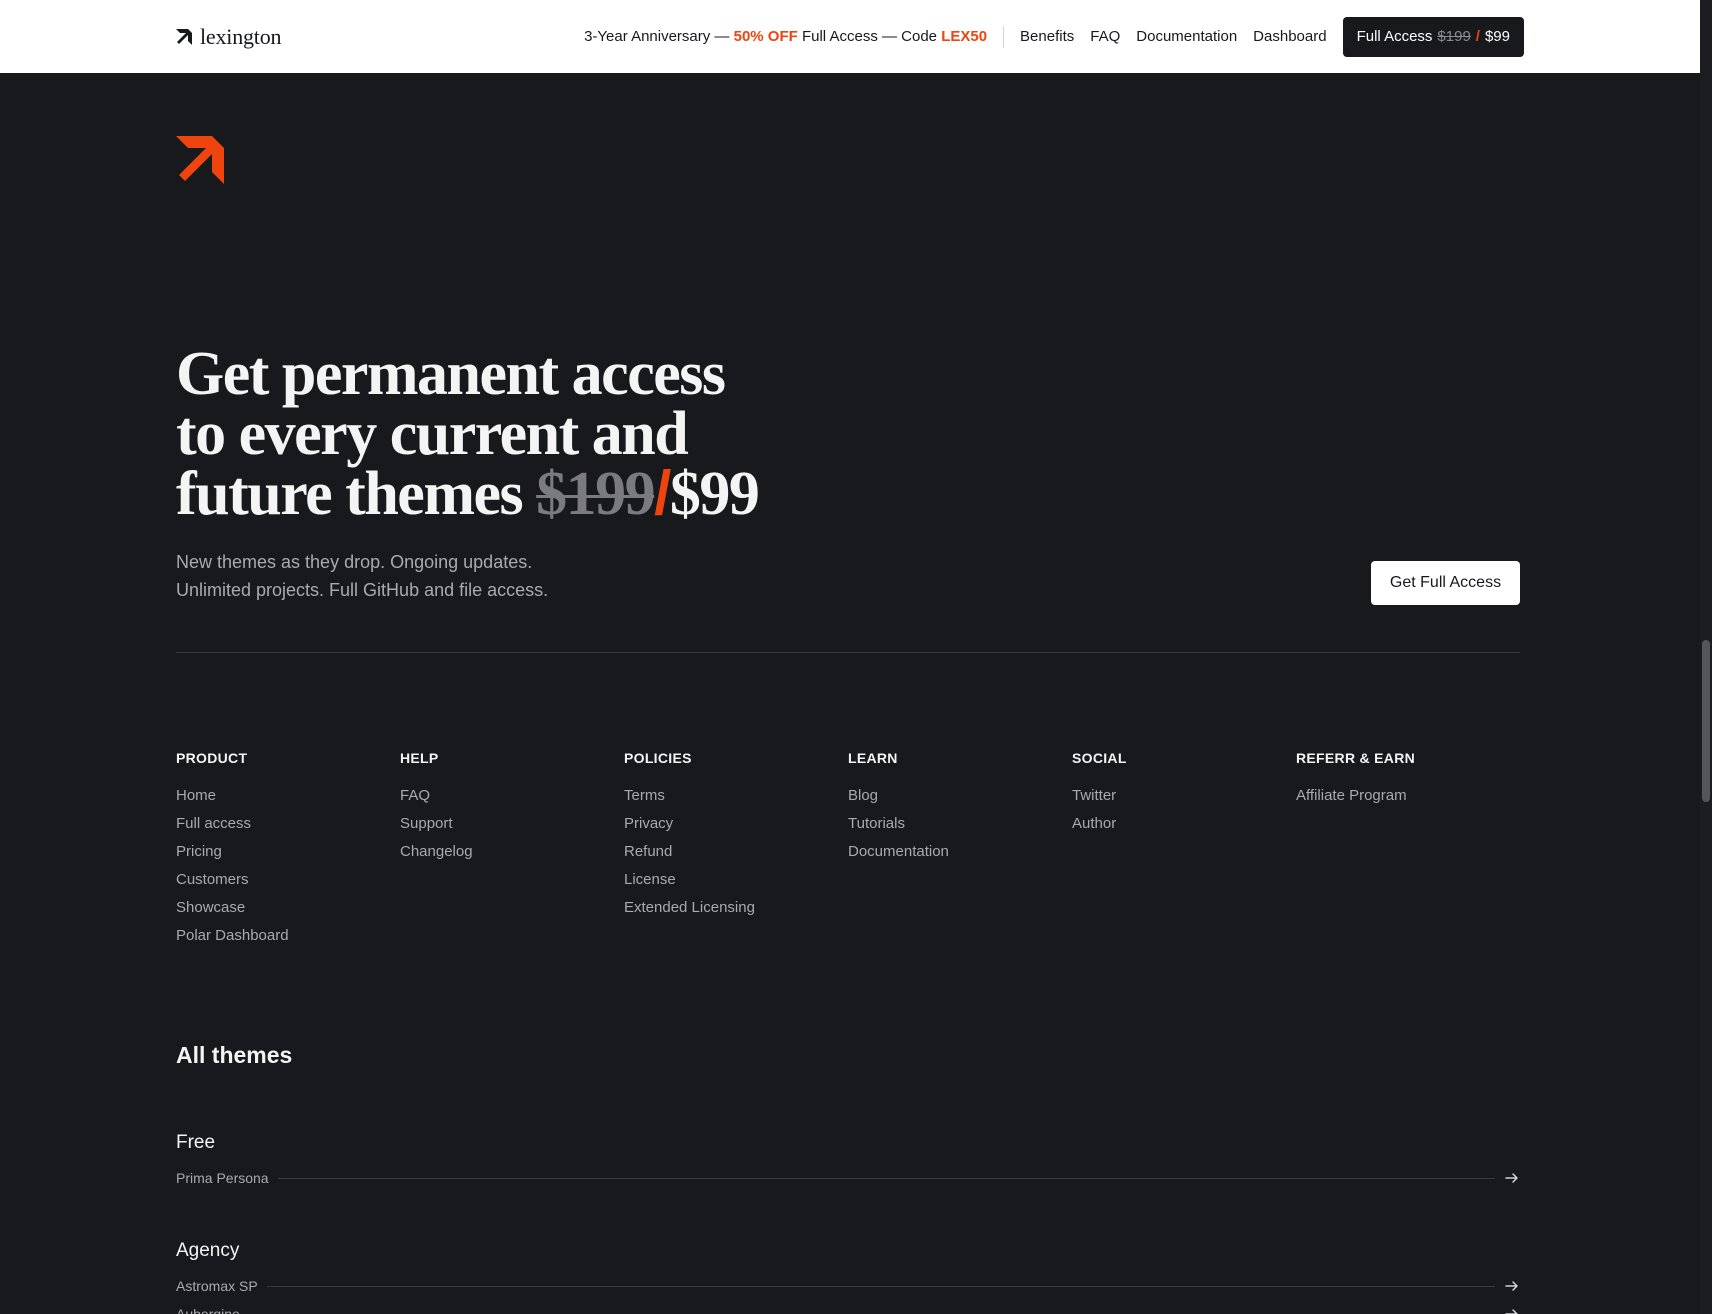 The height and width of the screenshot is (1314, 1712). Describe the element at coordinates (222, 1178) in the screenshot. I see `theme-name: Prima Persona` at that location.